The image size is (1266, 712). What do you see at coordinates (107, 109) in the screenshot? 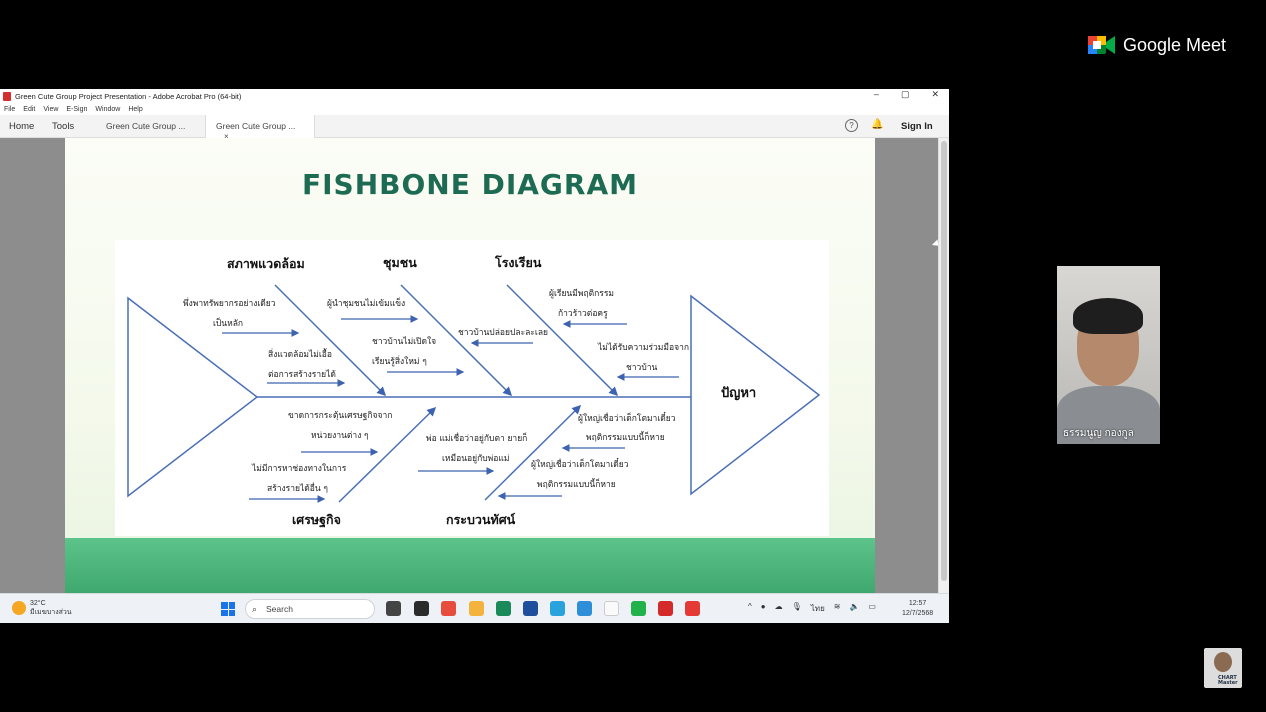
I see `menu-window: Window` at bounding box center [107, 109].